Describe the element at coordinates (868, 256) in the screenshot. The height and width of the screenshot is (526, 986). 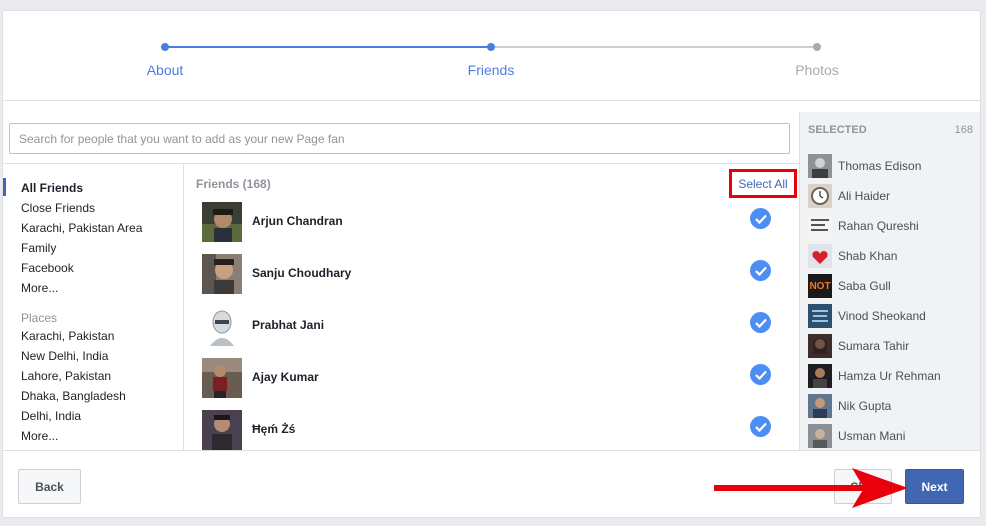
I see `selected-name: Shab Khan` at that location.